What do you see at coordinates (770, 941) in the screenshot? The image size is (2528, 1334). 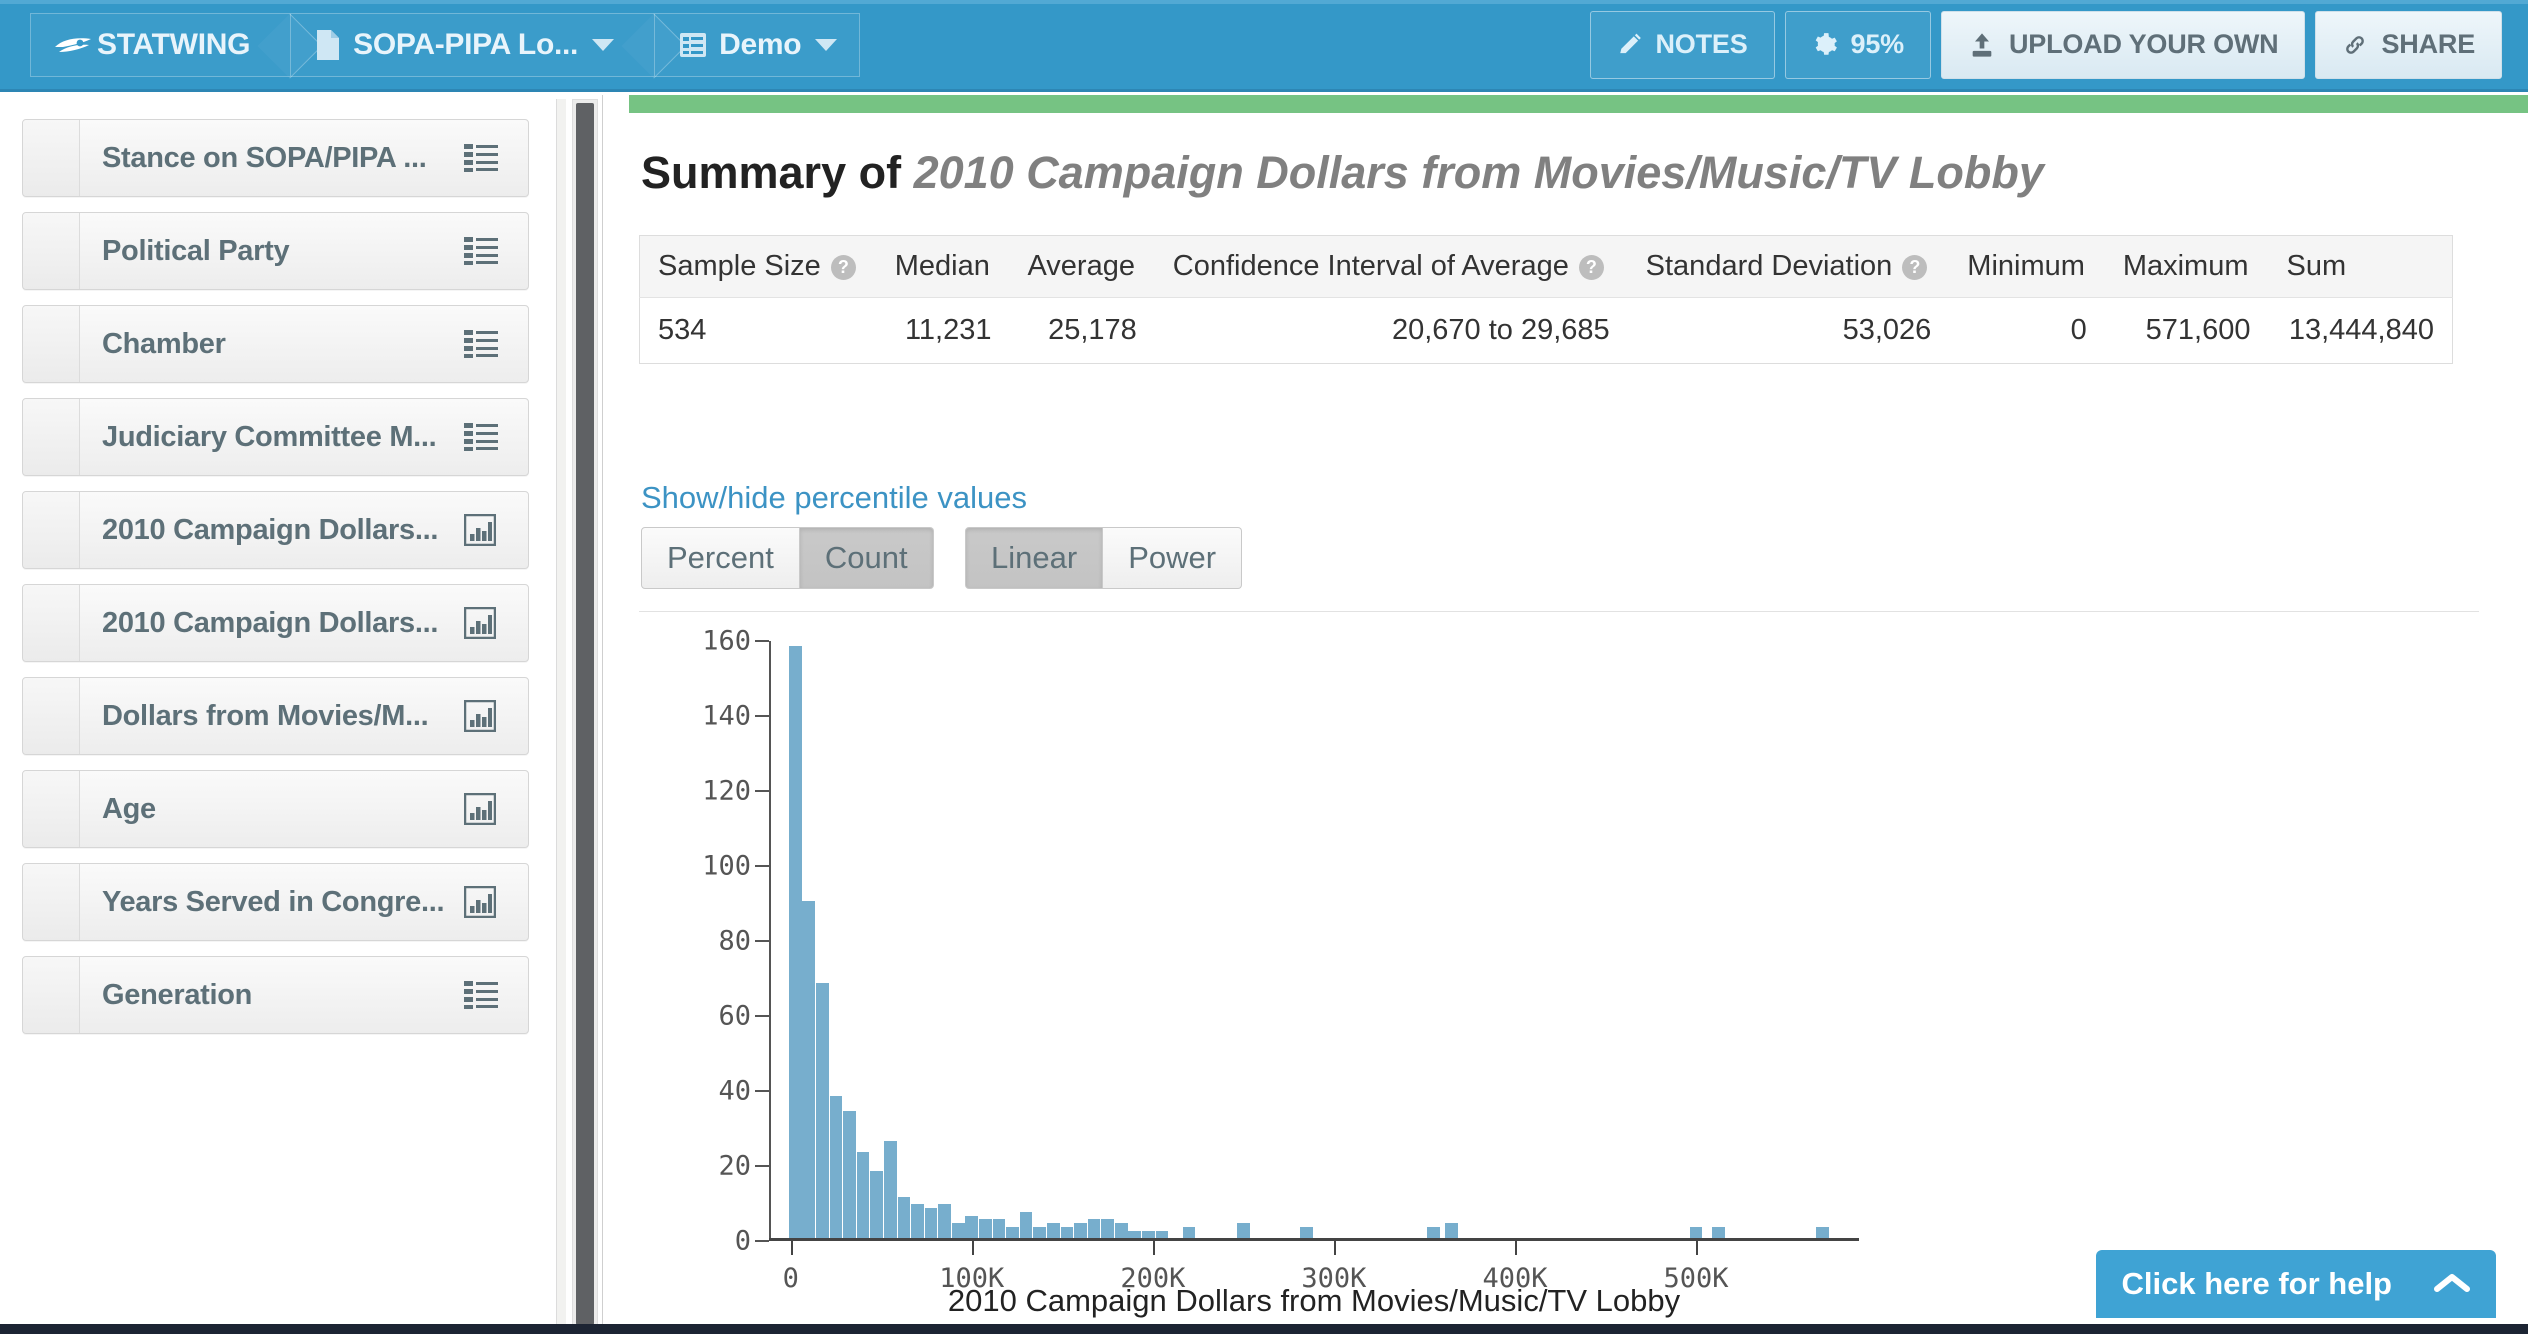 I see `y-axis-line` at bounding box center [770, 941].